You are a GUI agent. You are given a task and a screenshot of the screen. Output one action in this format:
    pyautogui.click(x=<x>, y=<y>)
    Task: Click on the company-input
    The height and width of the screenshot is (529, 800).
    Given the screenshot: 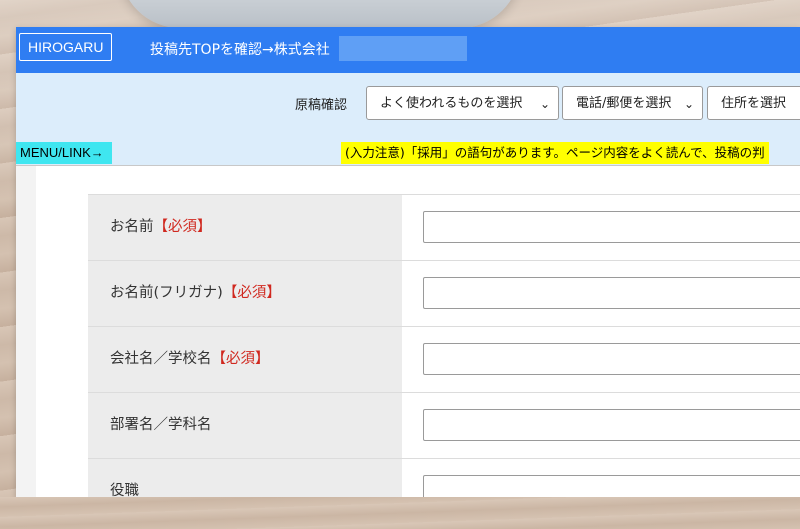 What is the action you would take?
    pyautogui.click(x=611, y=359)
    